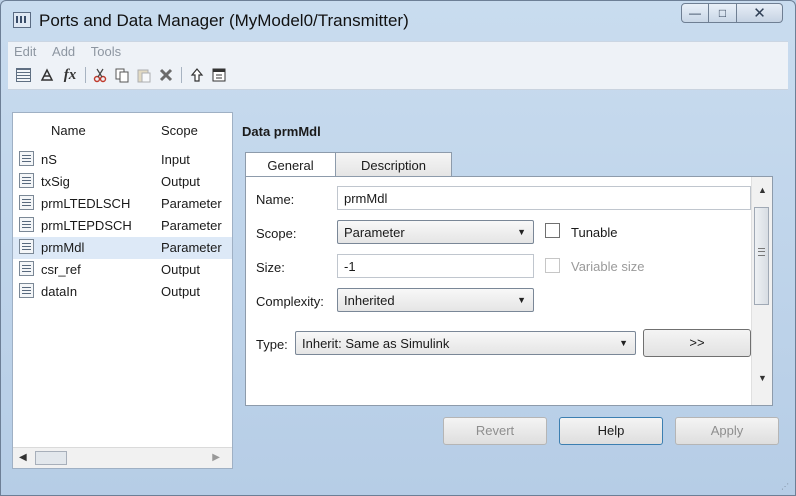 This screenshot has width=796, height=496. What do you see at coordinates (49, 159) in the screenshot?
I see `item-name: nS` at bounding box center [49, 159].